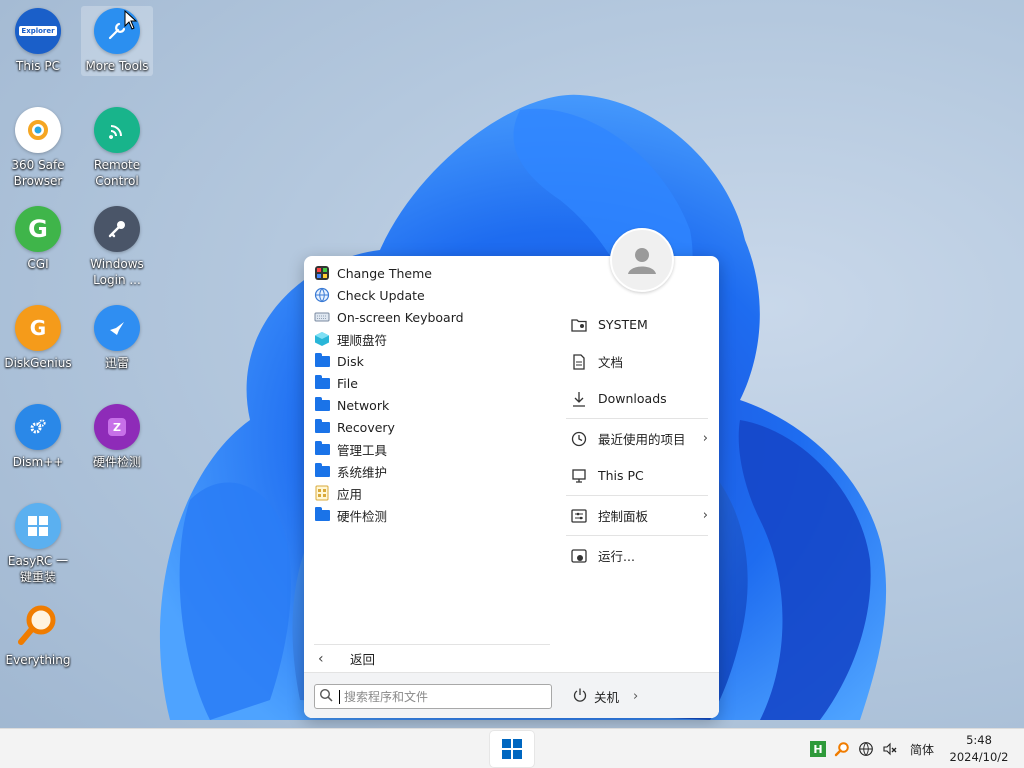 This screenshot has width=1024, height=768. Describe the element at coordinates (979, 749) in the screenshot. I see `taskbar-clock: 5:48 2024/10/2` at that location.